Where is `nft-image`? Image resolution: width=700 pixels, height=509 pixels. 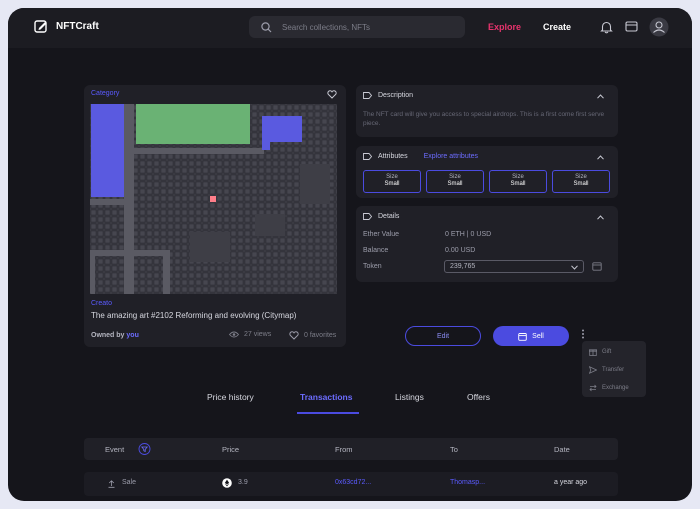
nft-image is located at coordinates (213, 199).